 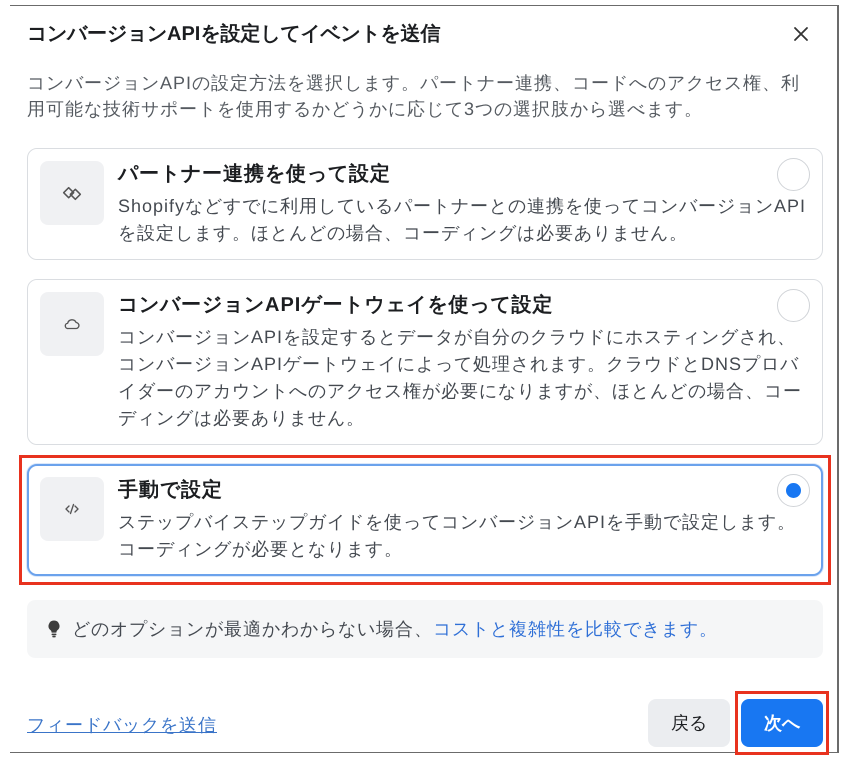 I want to click on next-button: 次へ, so click(x=782, y=723).